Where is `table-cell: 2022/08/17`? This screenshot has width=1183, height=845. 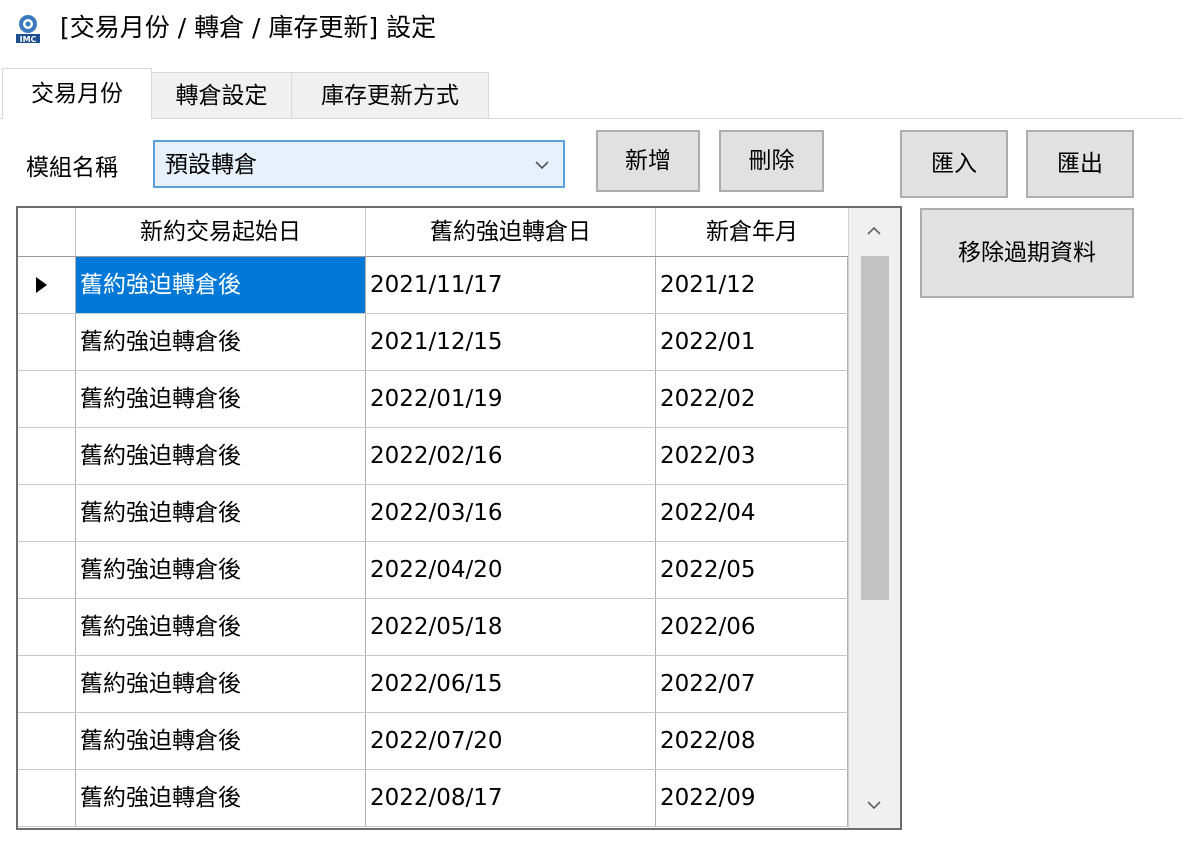
table-cell: 2022/08/17 is located at coordinates (511, 798).